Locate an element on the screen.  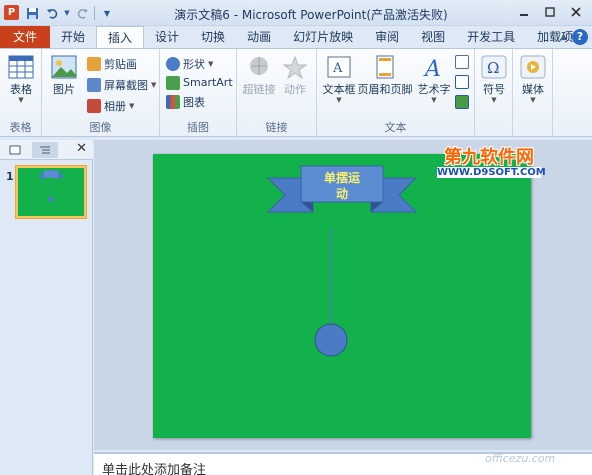
group-label-links: 链接 is located at coordinates (276, 127).